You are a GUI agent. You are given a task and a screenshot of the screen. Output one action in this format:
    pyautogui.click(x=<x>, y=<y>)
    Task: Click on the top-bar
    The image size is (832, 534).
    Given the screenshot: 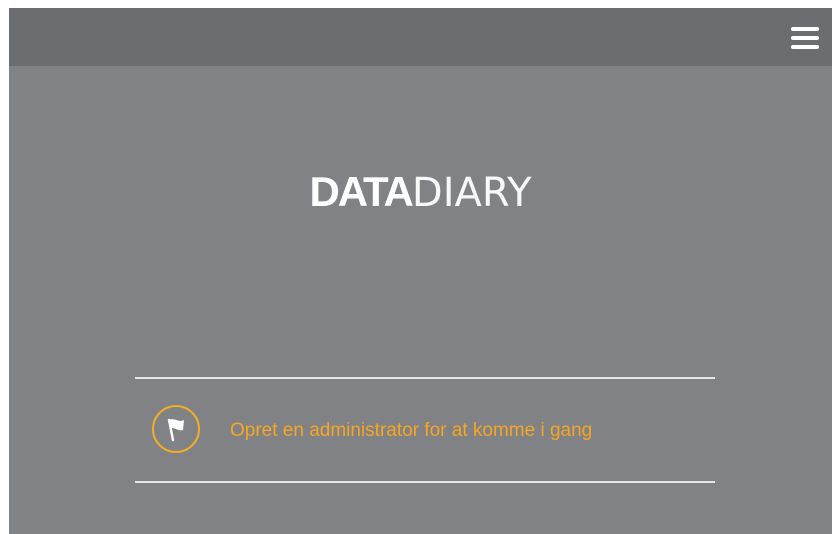 What is the action you would take?
    pyautogui.click(x=420, y=37)
    